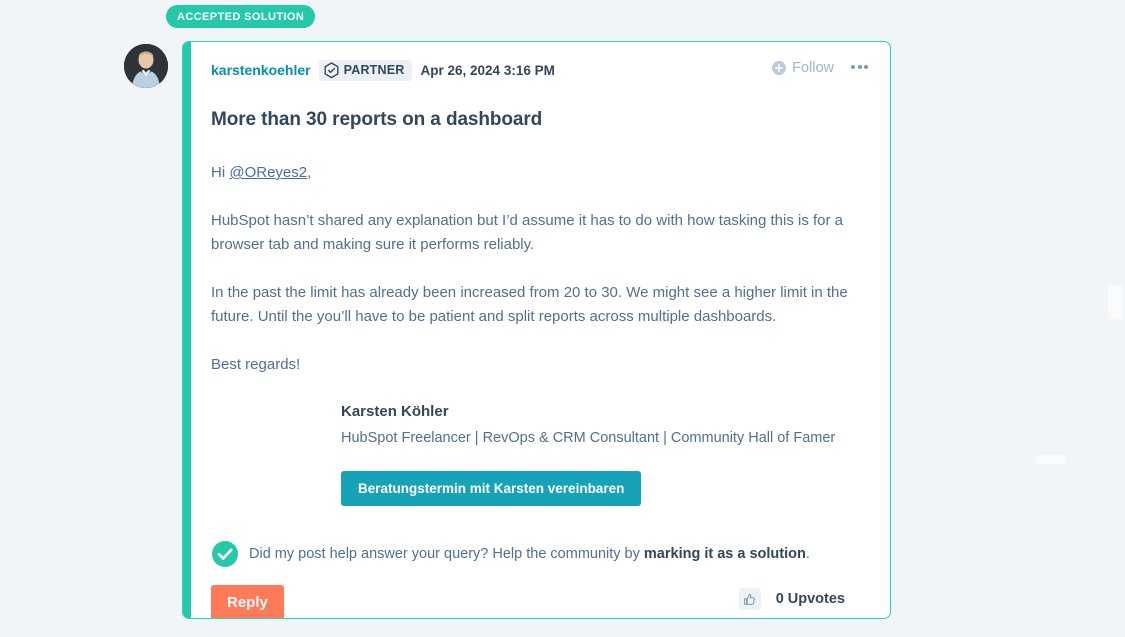  What do you see at coordinates (331, 69) in the screenshot?
I see `hexagon-check-icon` at bounding box center [331, 69].